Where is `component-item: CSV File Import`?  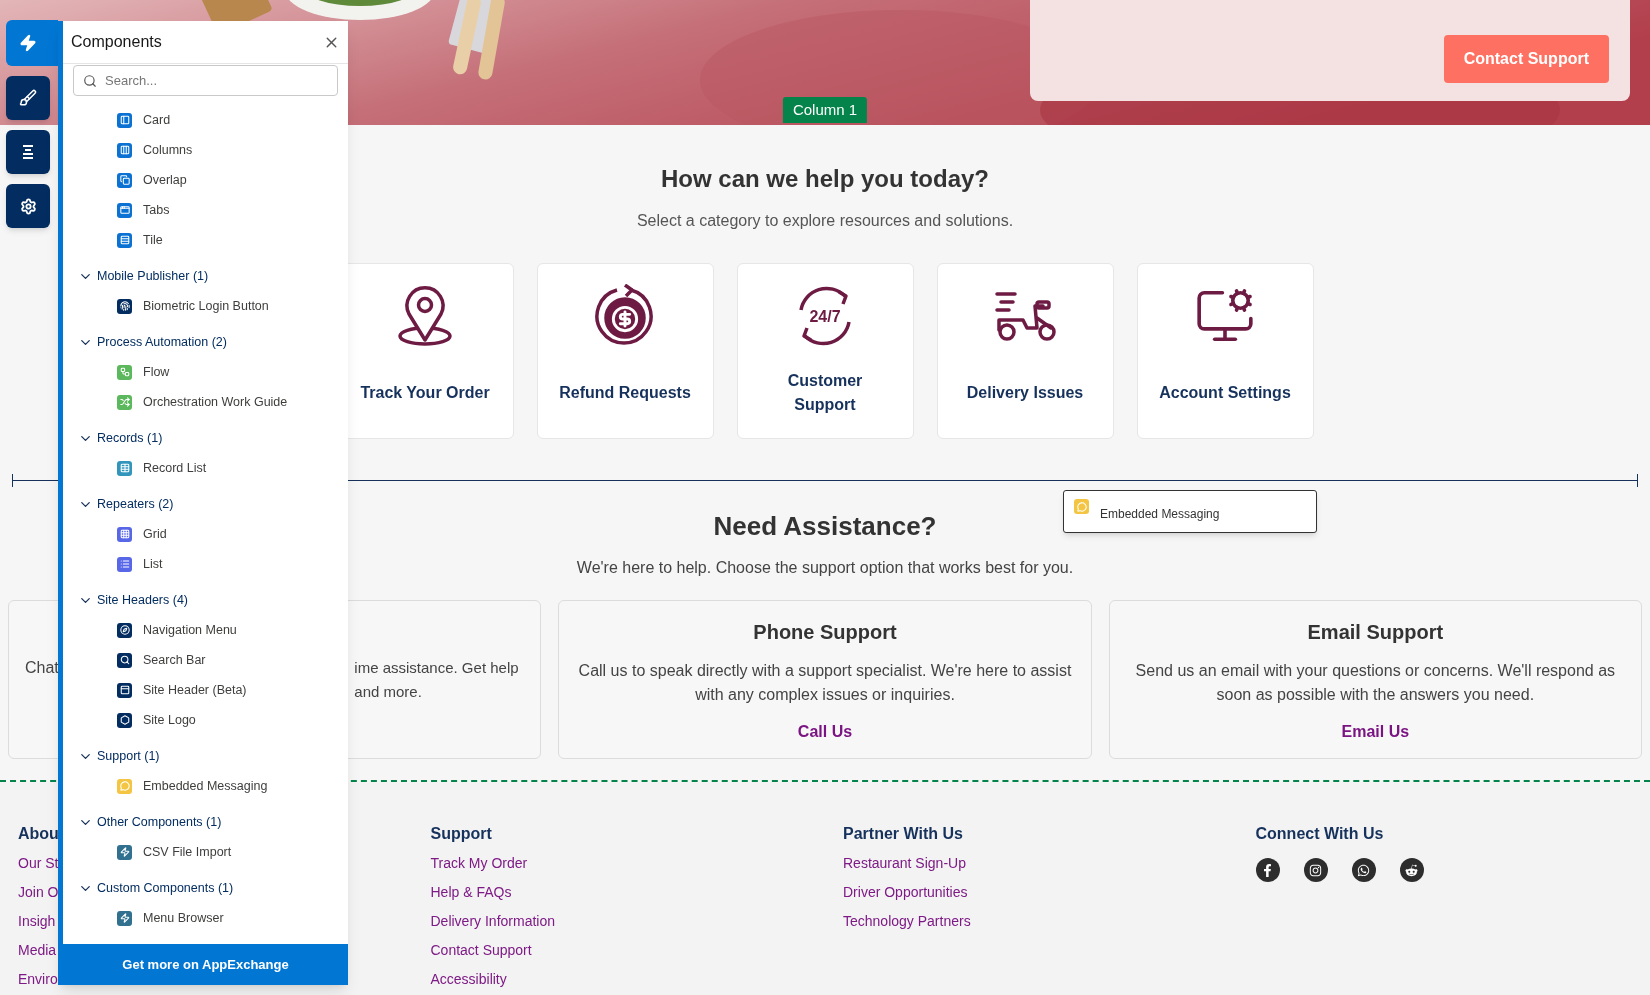 component-item: CSV File Import is located at coordinates (187, 852).